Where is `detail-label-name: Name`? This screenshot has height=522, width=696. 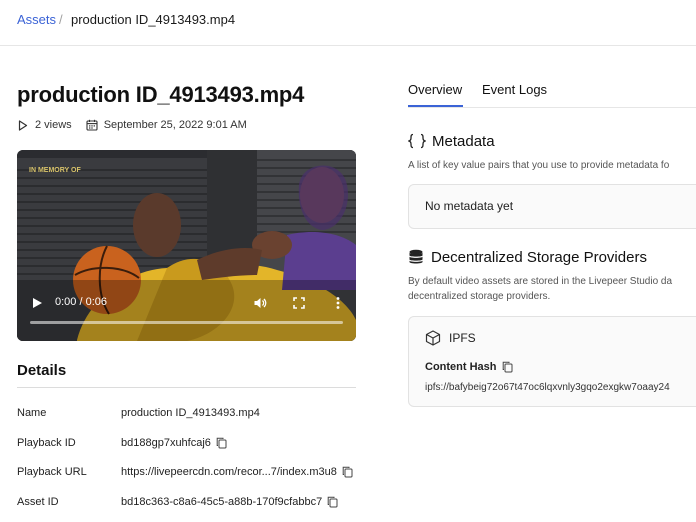 detail-label-name: Name is located at coordinates (32, 413).